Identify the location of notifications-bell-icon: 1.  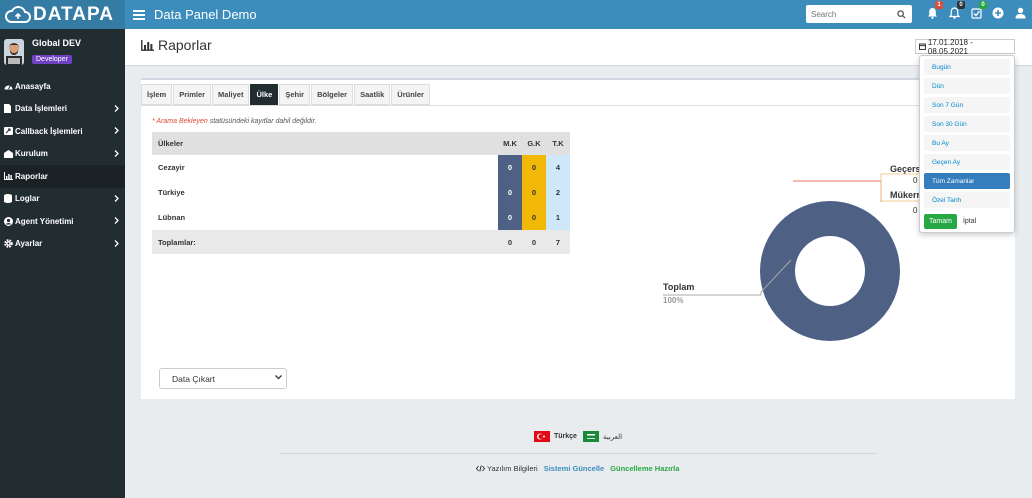
(934, 11).